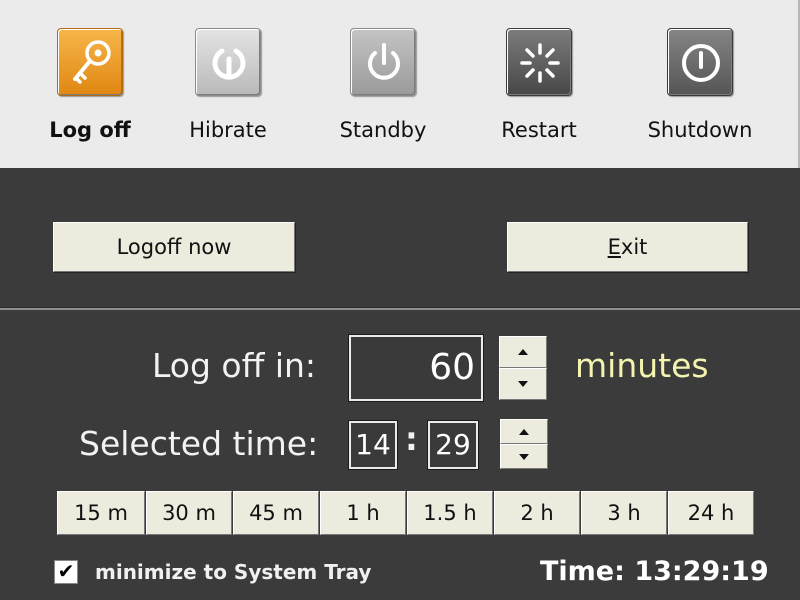 The width and height of the screenshot is (800, 600). I want to click on selected-time-spinner, so click(524, 444).